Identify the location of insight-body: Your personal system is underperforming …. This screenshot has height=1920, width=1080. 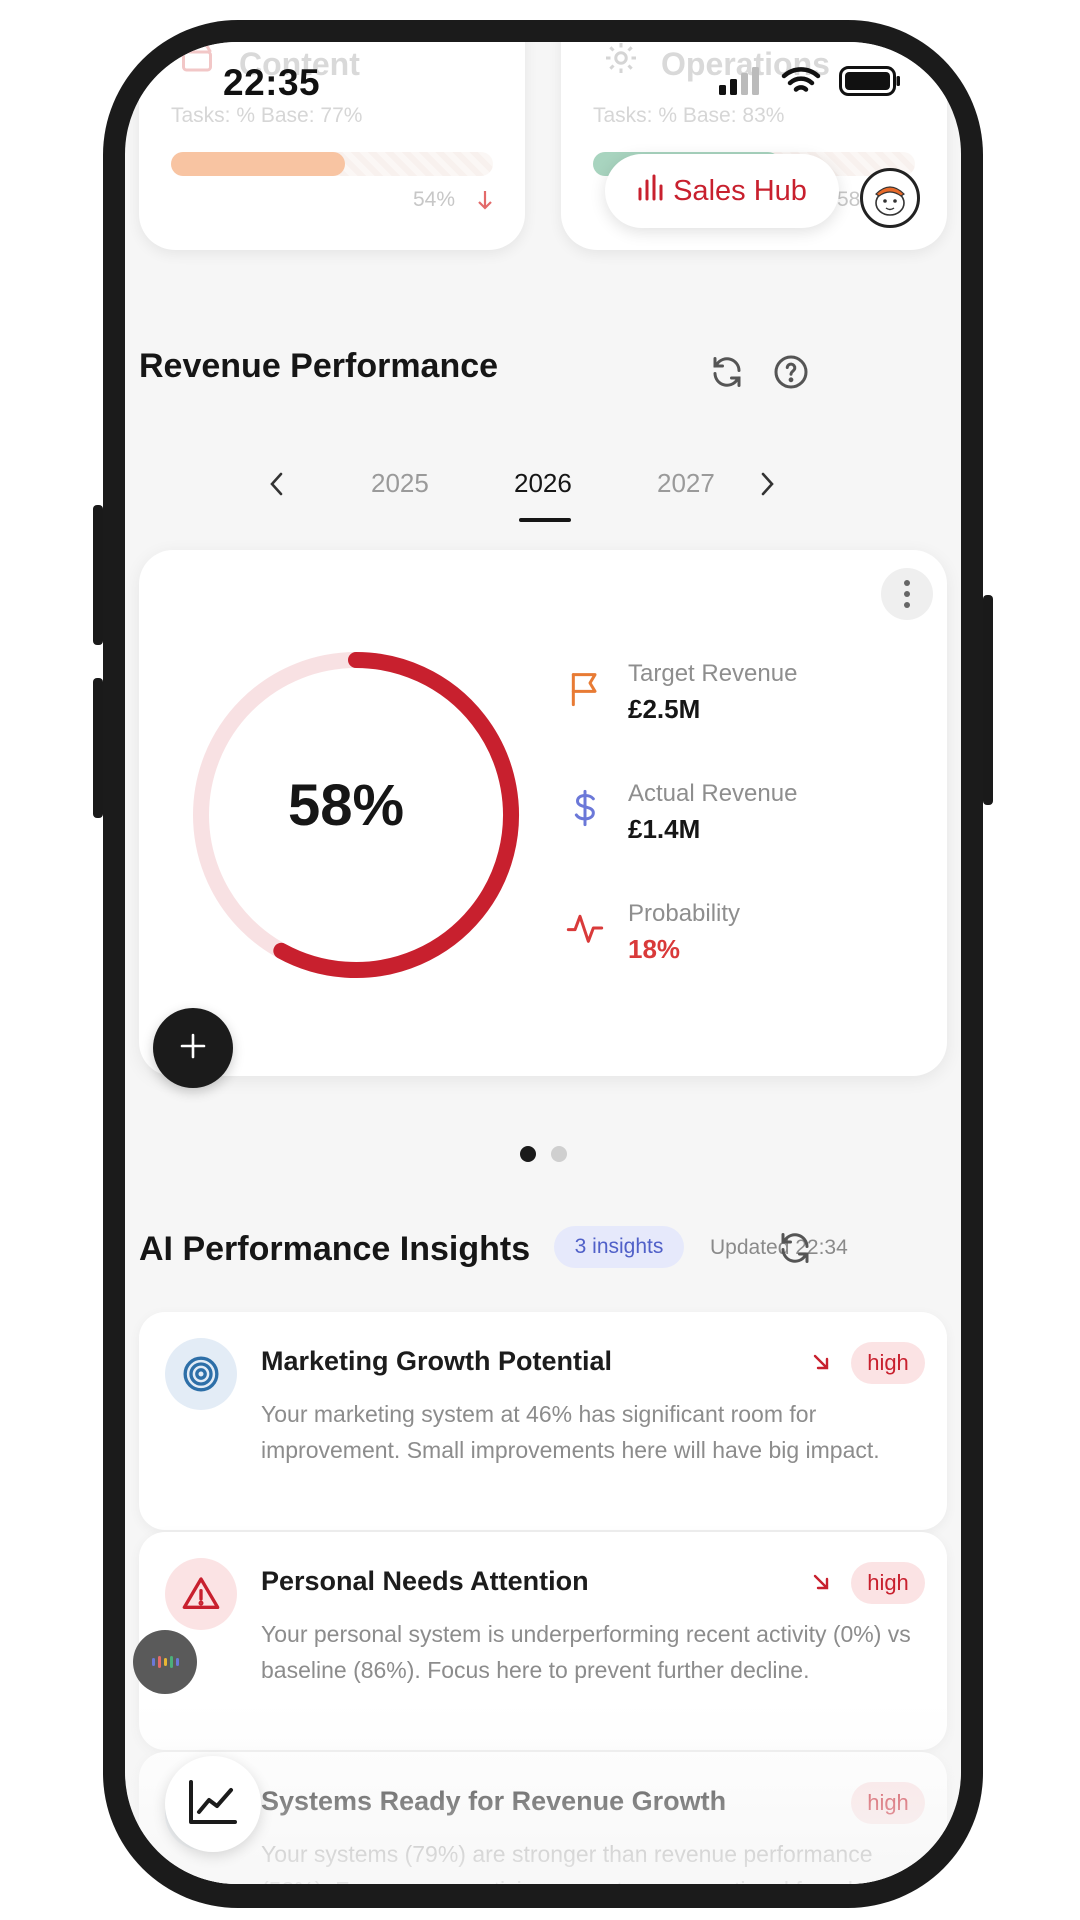
(586, 1652).